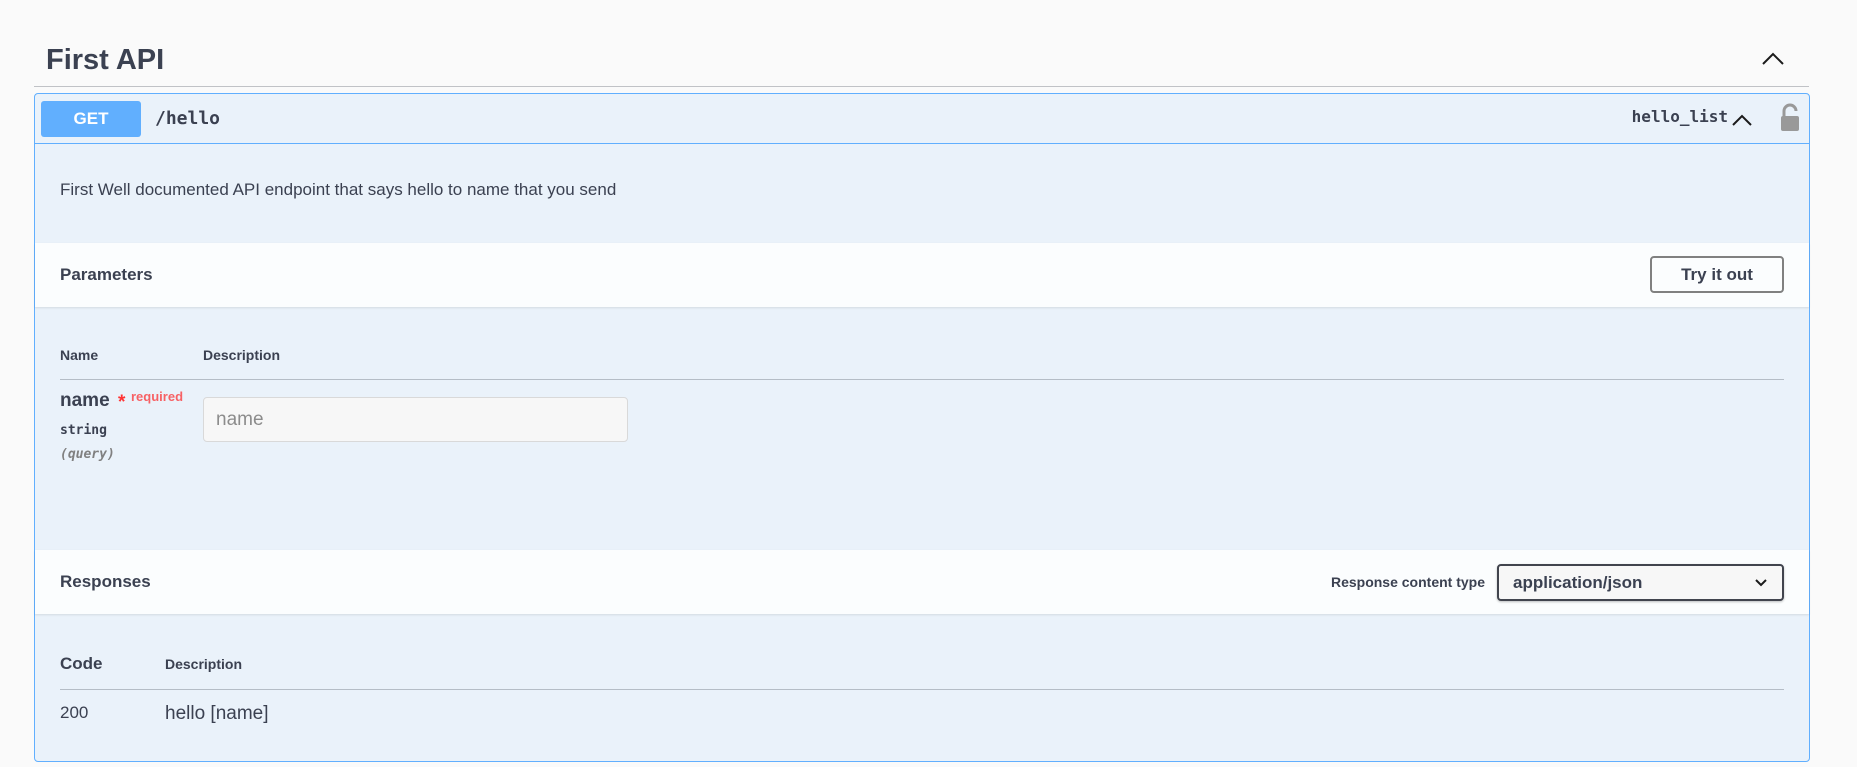 The height and width of the screenshot is (767, 1857). I want to click on response-content-type-select: application/json, so click(1640, 582).